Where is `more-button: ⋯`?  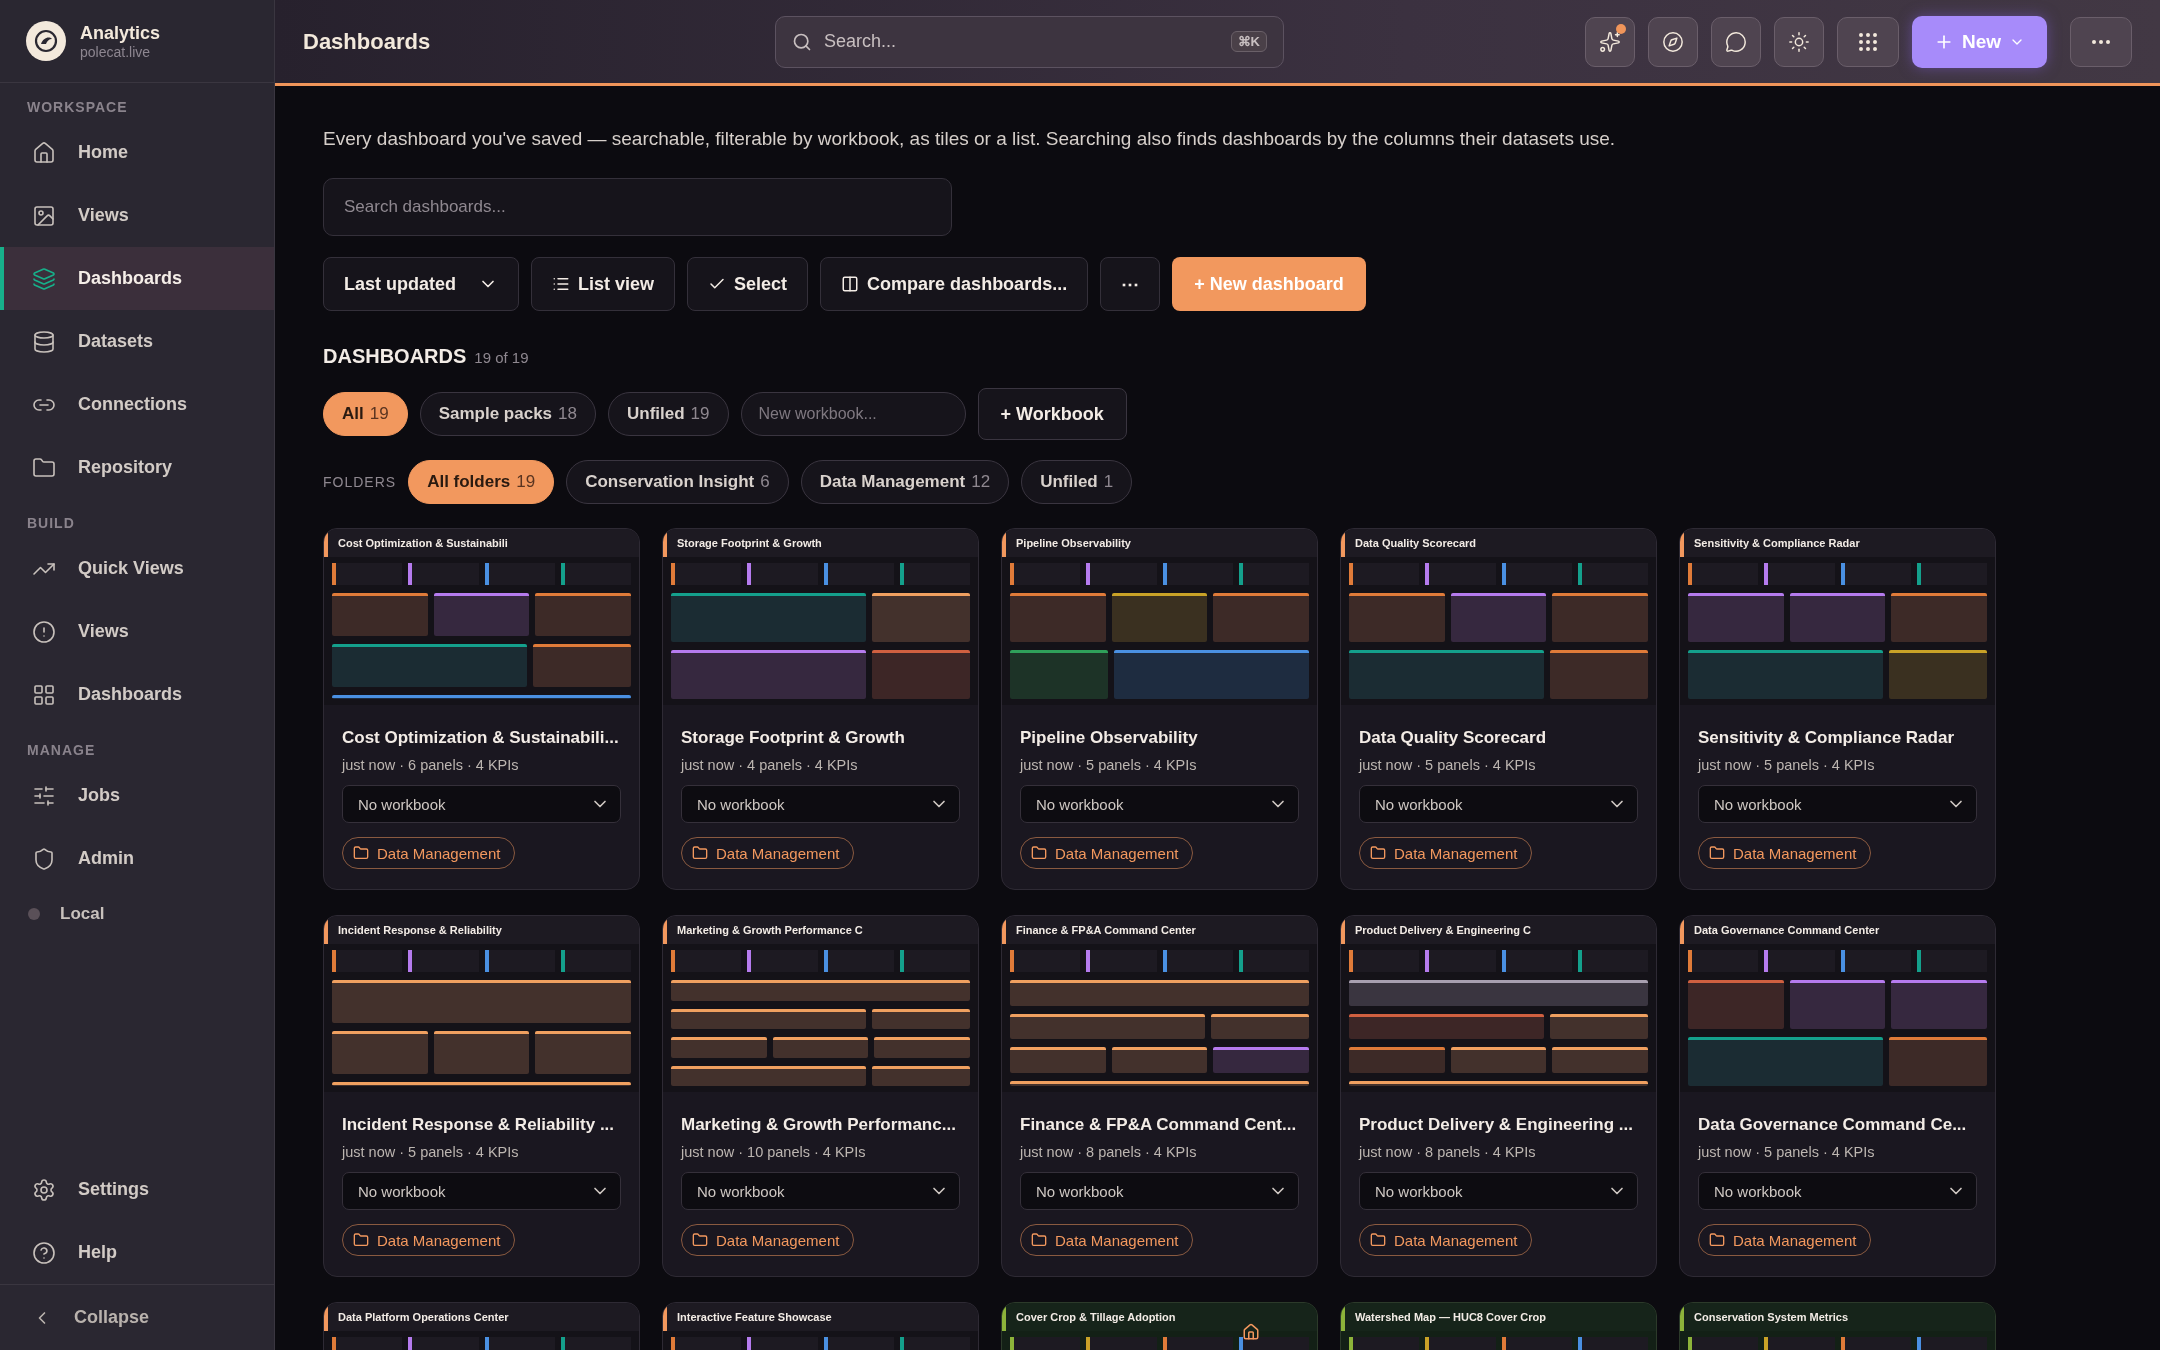 more-button: ⋯ is located at coordinates (1130, 284).